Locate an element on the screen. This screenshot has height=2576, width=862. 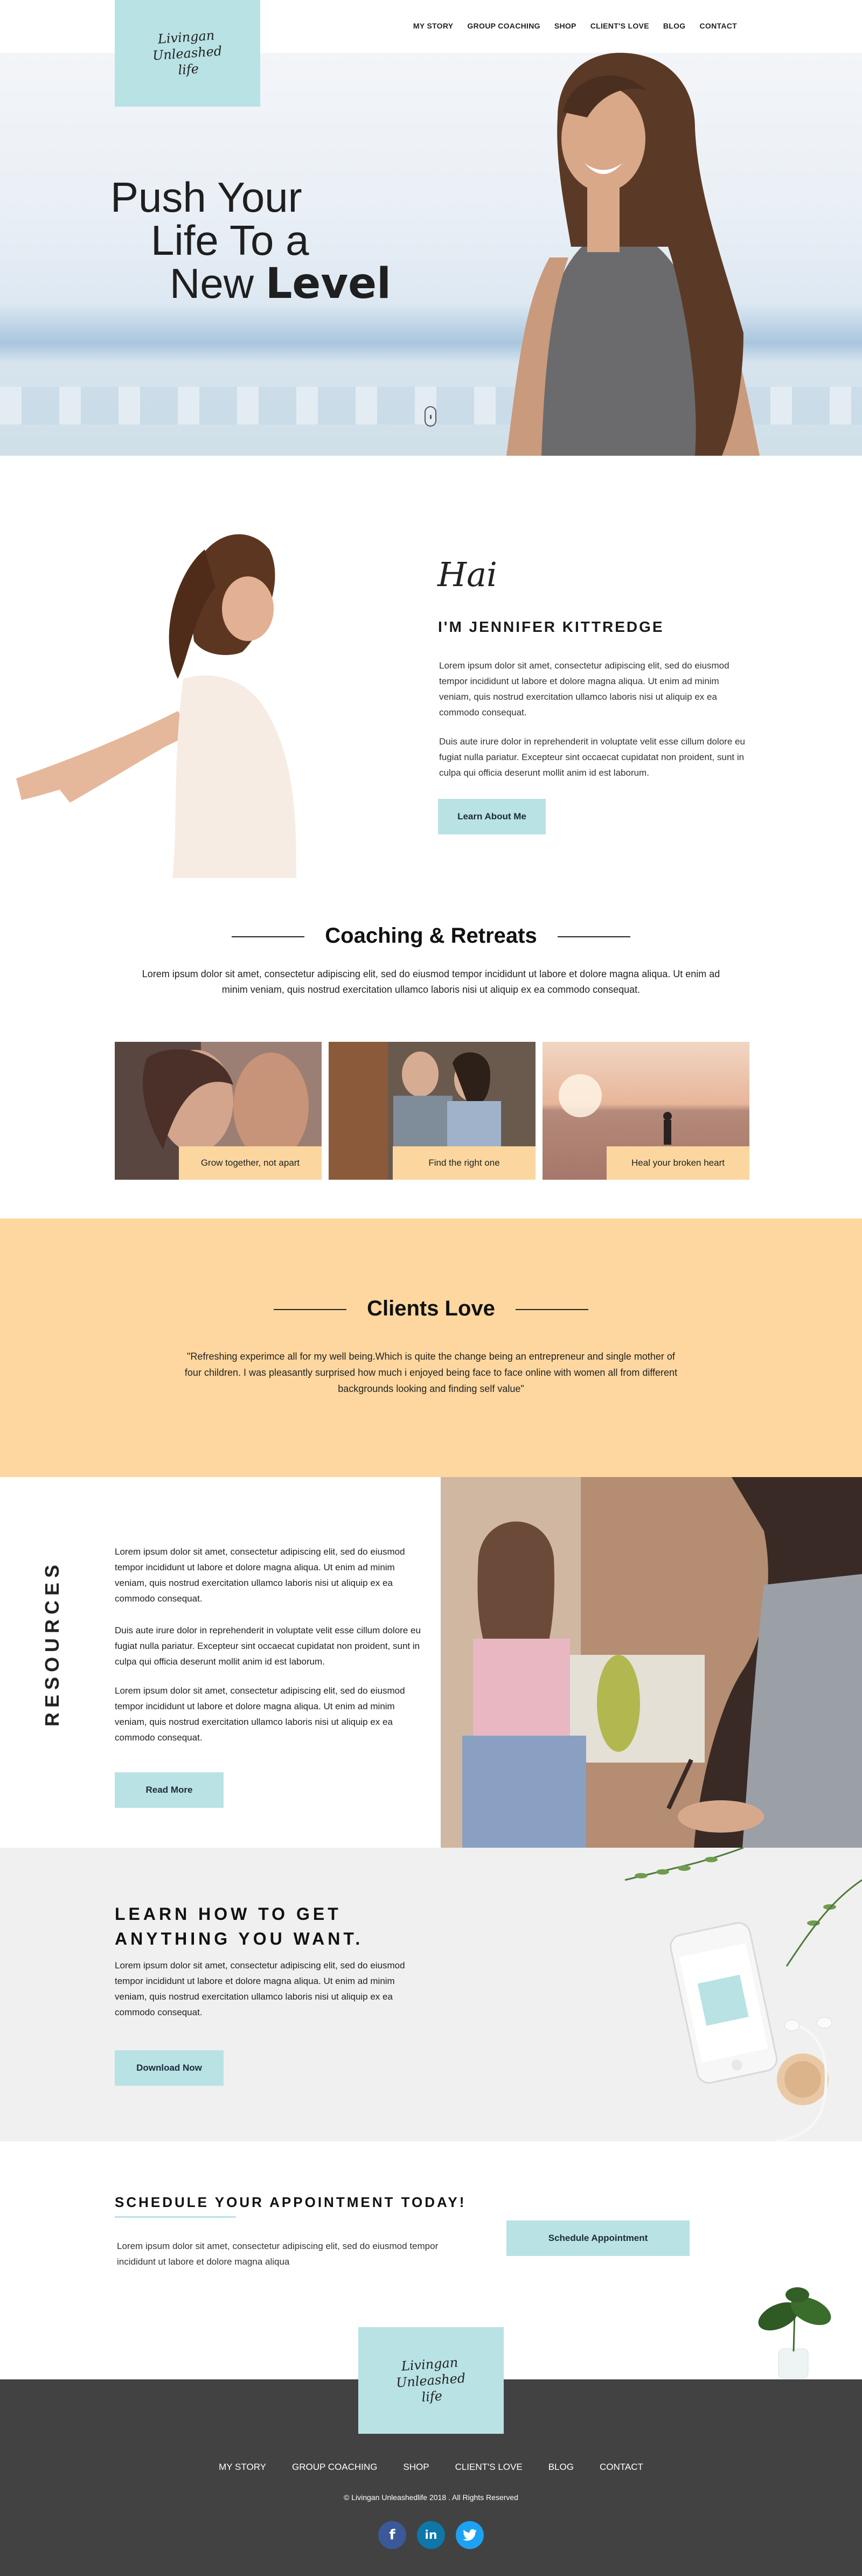
nav-contact: CONTACT is located at coordinates (719, 26).